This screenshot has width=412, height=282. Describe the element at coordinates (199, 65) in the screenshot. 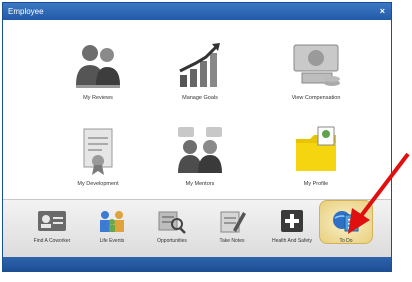

I see `growth-chart-icon` at that location.